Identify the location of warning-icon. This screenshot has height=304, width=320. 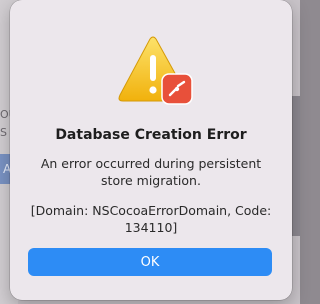
(156, 71).